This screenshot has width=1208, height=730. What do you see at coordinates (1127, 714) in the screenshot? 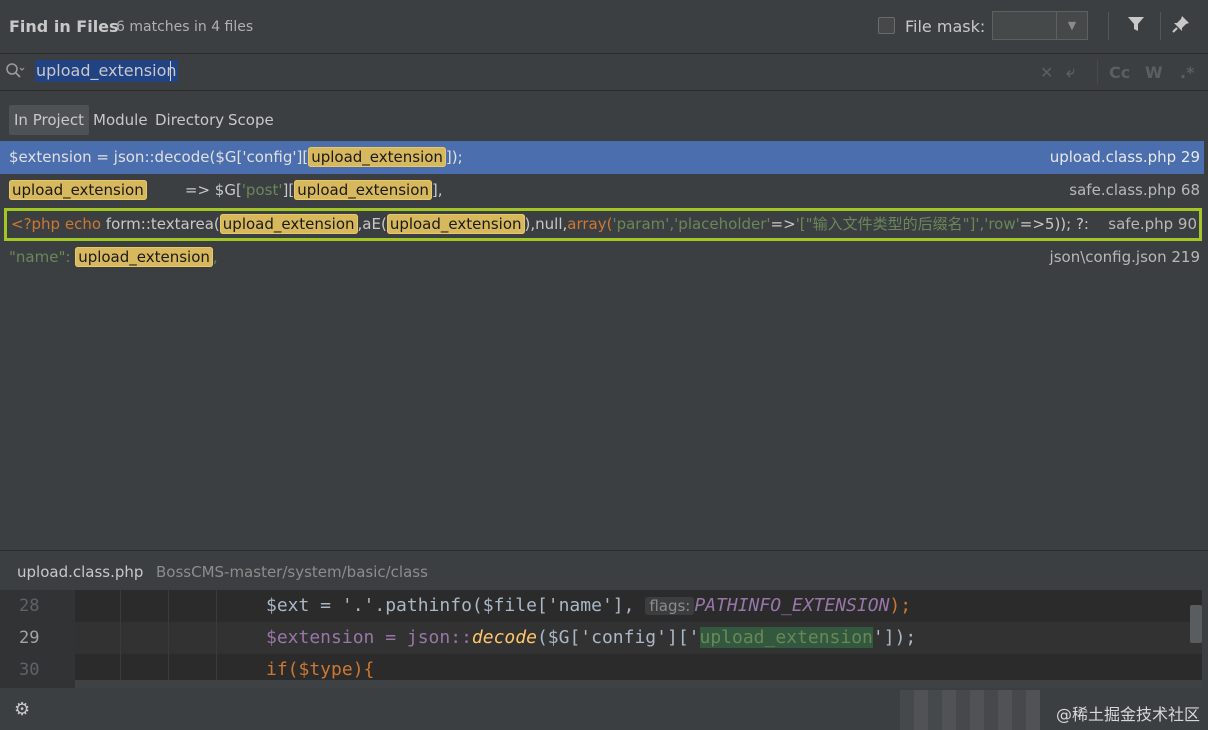
I see `watermark: @稀土掘金技术社区` at bounding box center [1127, 714].